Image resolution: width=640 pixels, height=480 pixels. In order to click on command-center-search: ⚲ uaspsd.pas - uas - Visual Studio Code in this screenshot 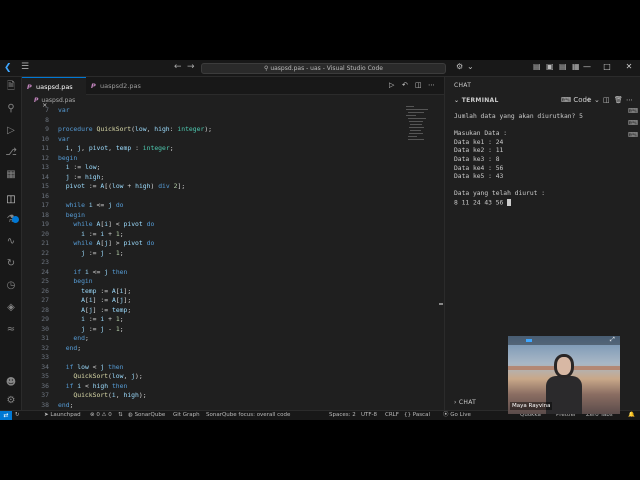, I will do `click(323, 68)`.